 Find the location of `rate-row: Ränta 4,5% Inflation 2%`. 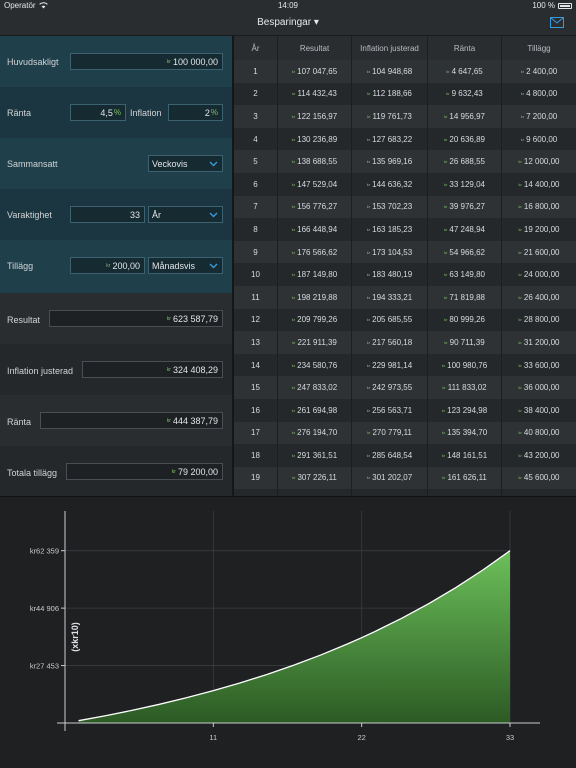

rate-row: Ränta 4,5% Inflation 2% is located at coordinates (116, 112).